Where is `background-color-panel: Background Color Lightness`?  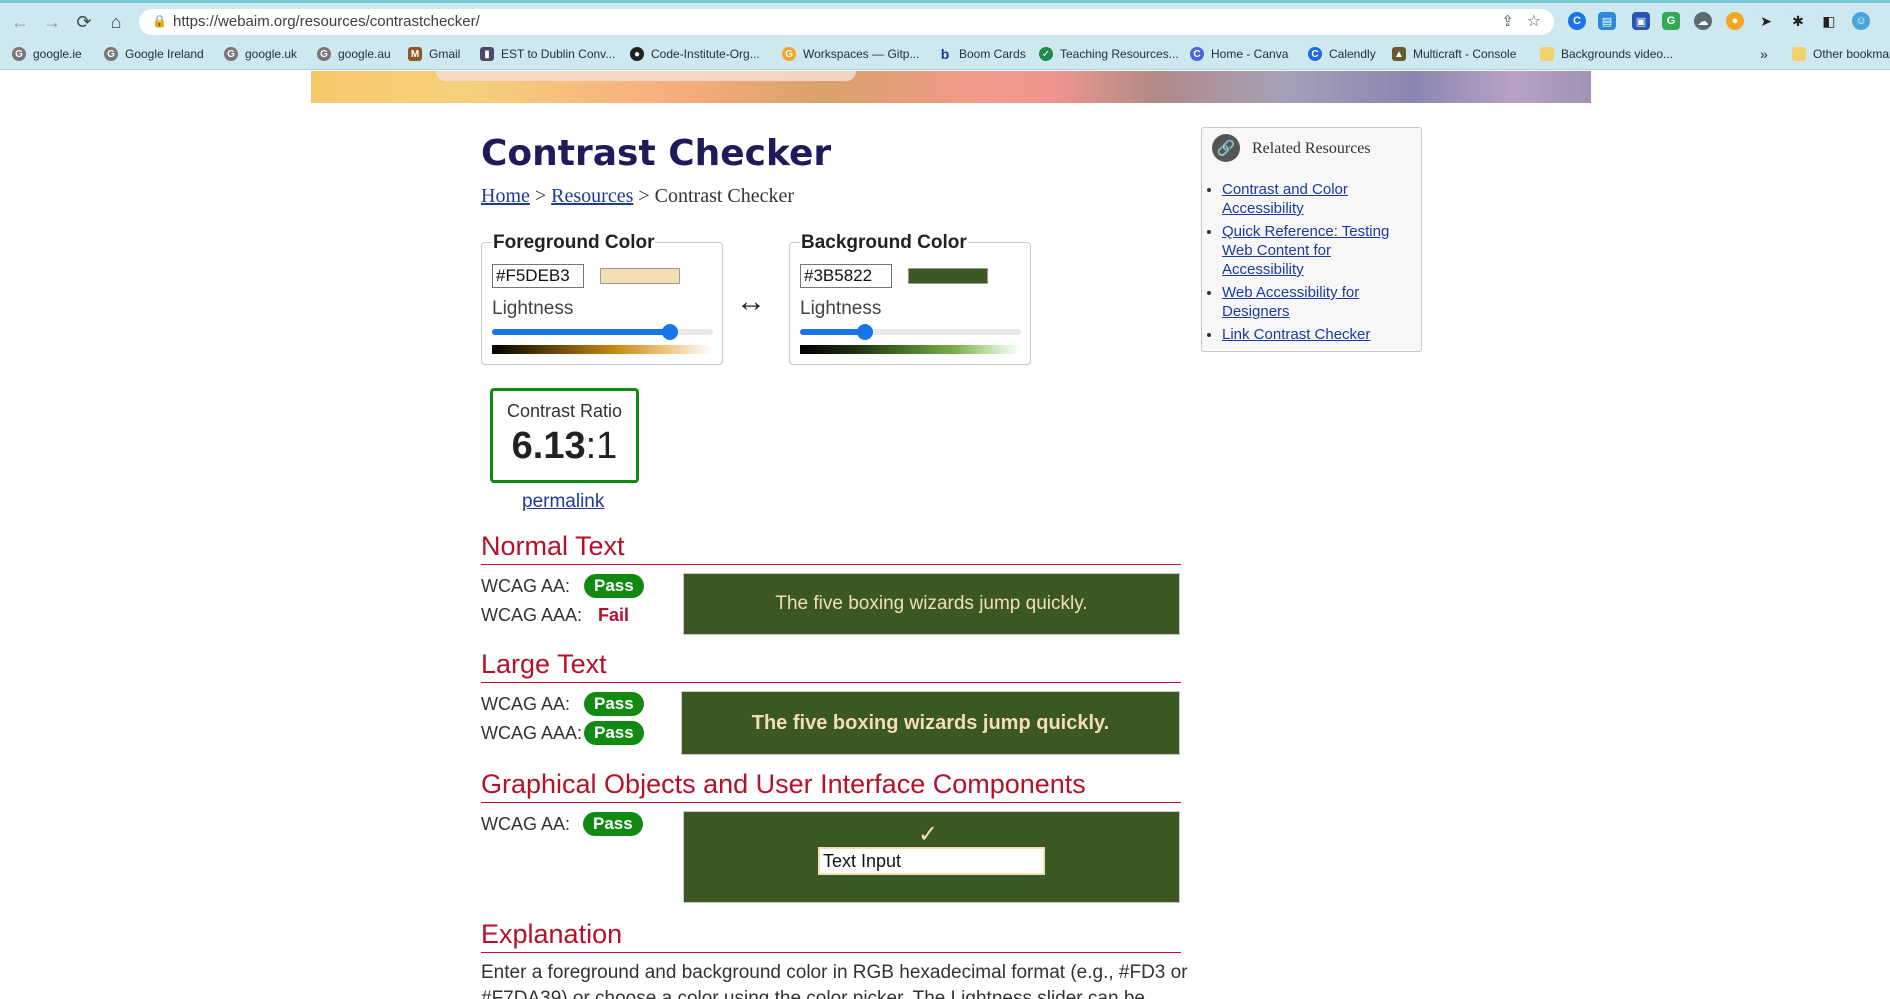 background-color-panel: Background Color Lightness is located at coordinates (910, 298).